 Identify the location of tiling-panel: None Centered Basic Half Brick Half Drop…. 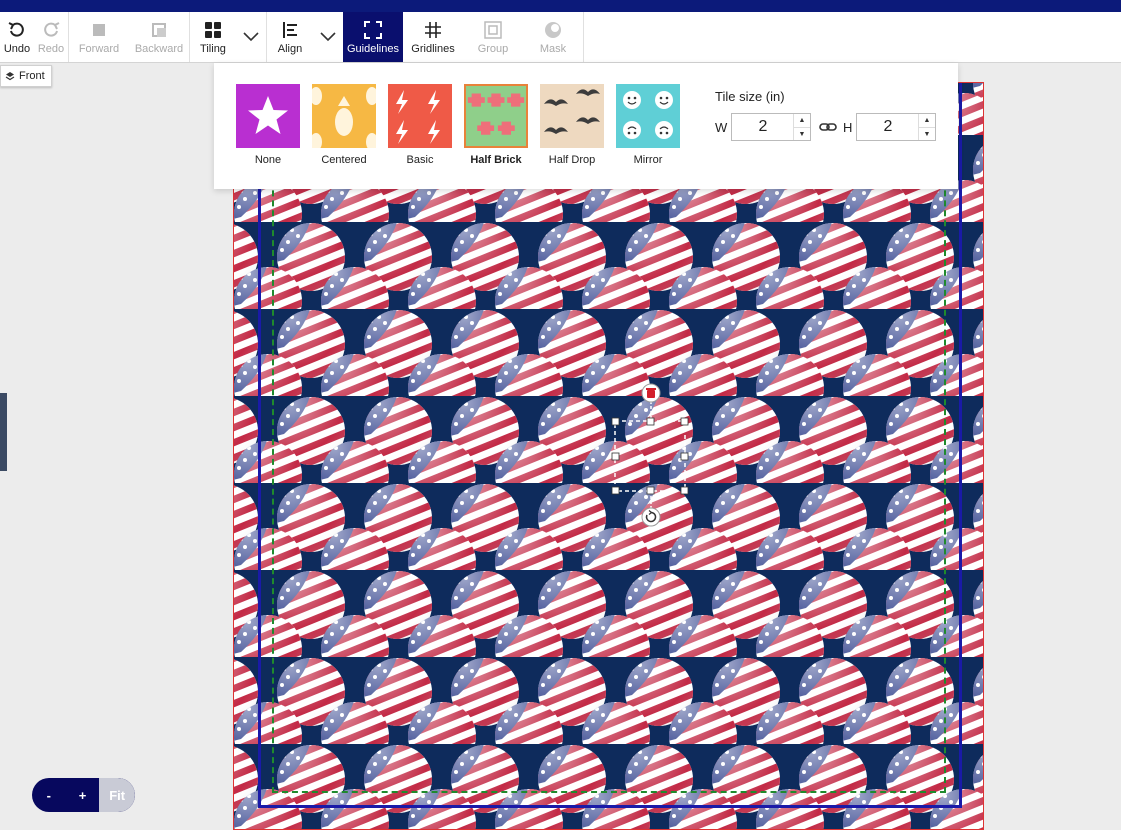
(586, 126).